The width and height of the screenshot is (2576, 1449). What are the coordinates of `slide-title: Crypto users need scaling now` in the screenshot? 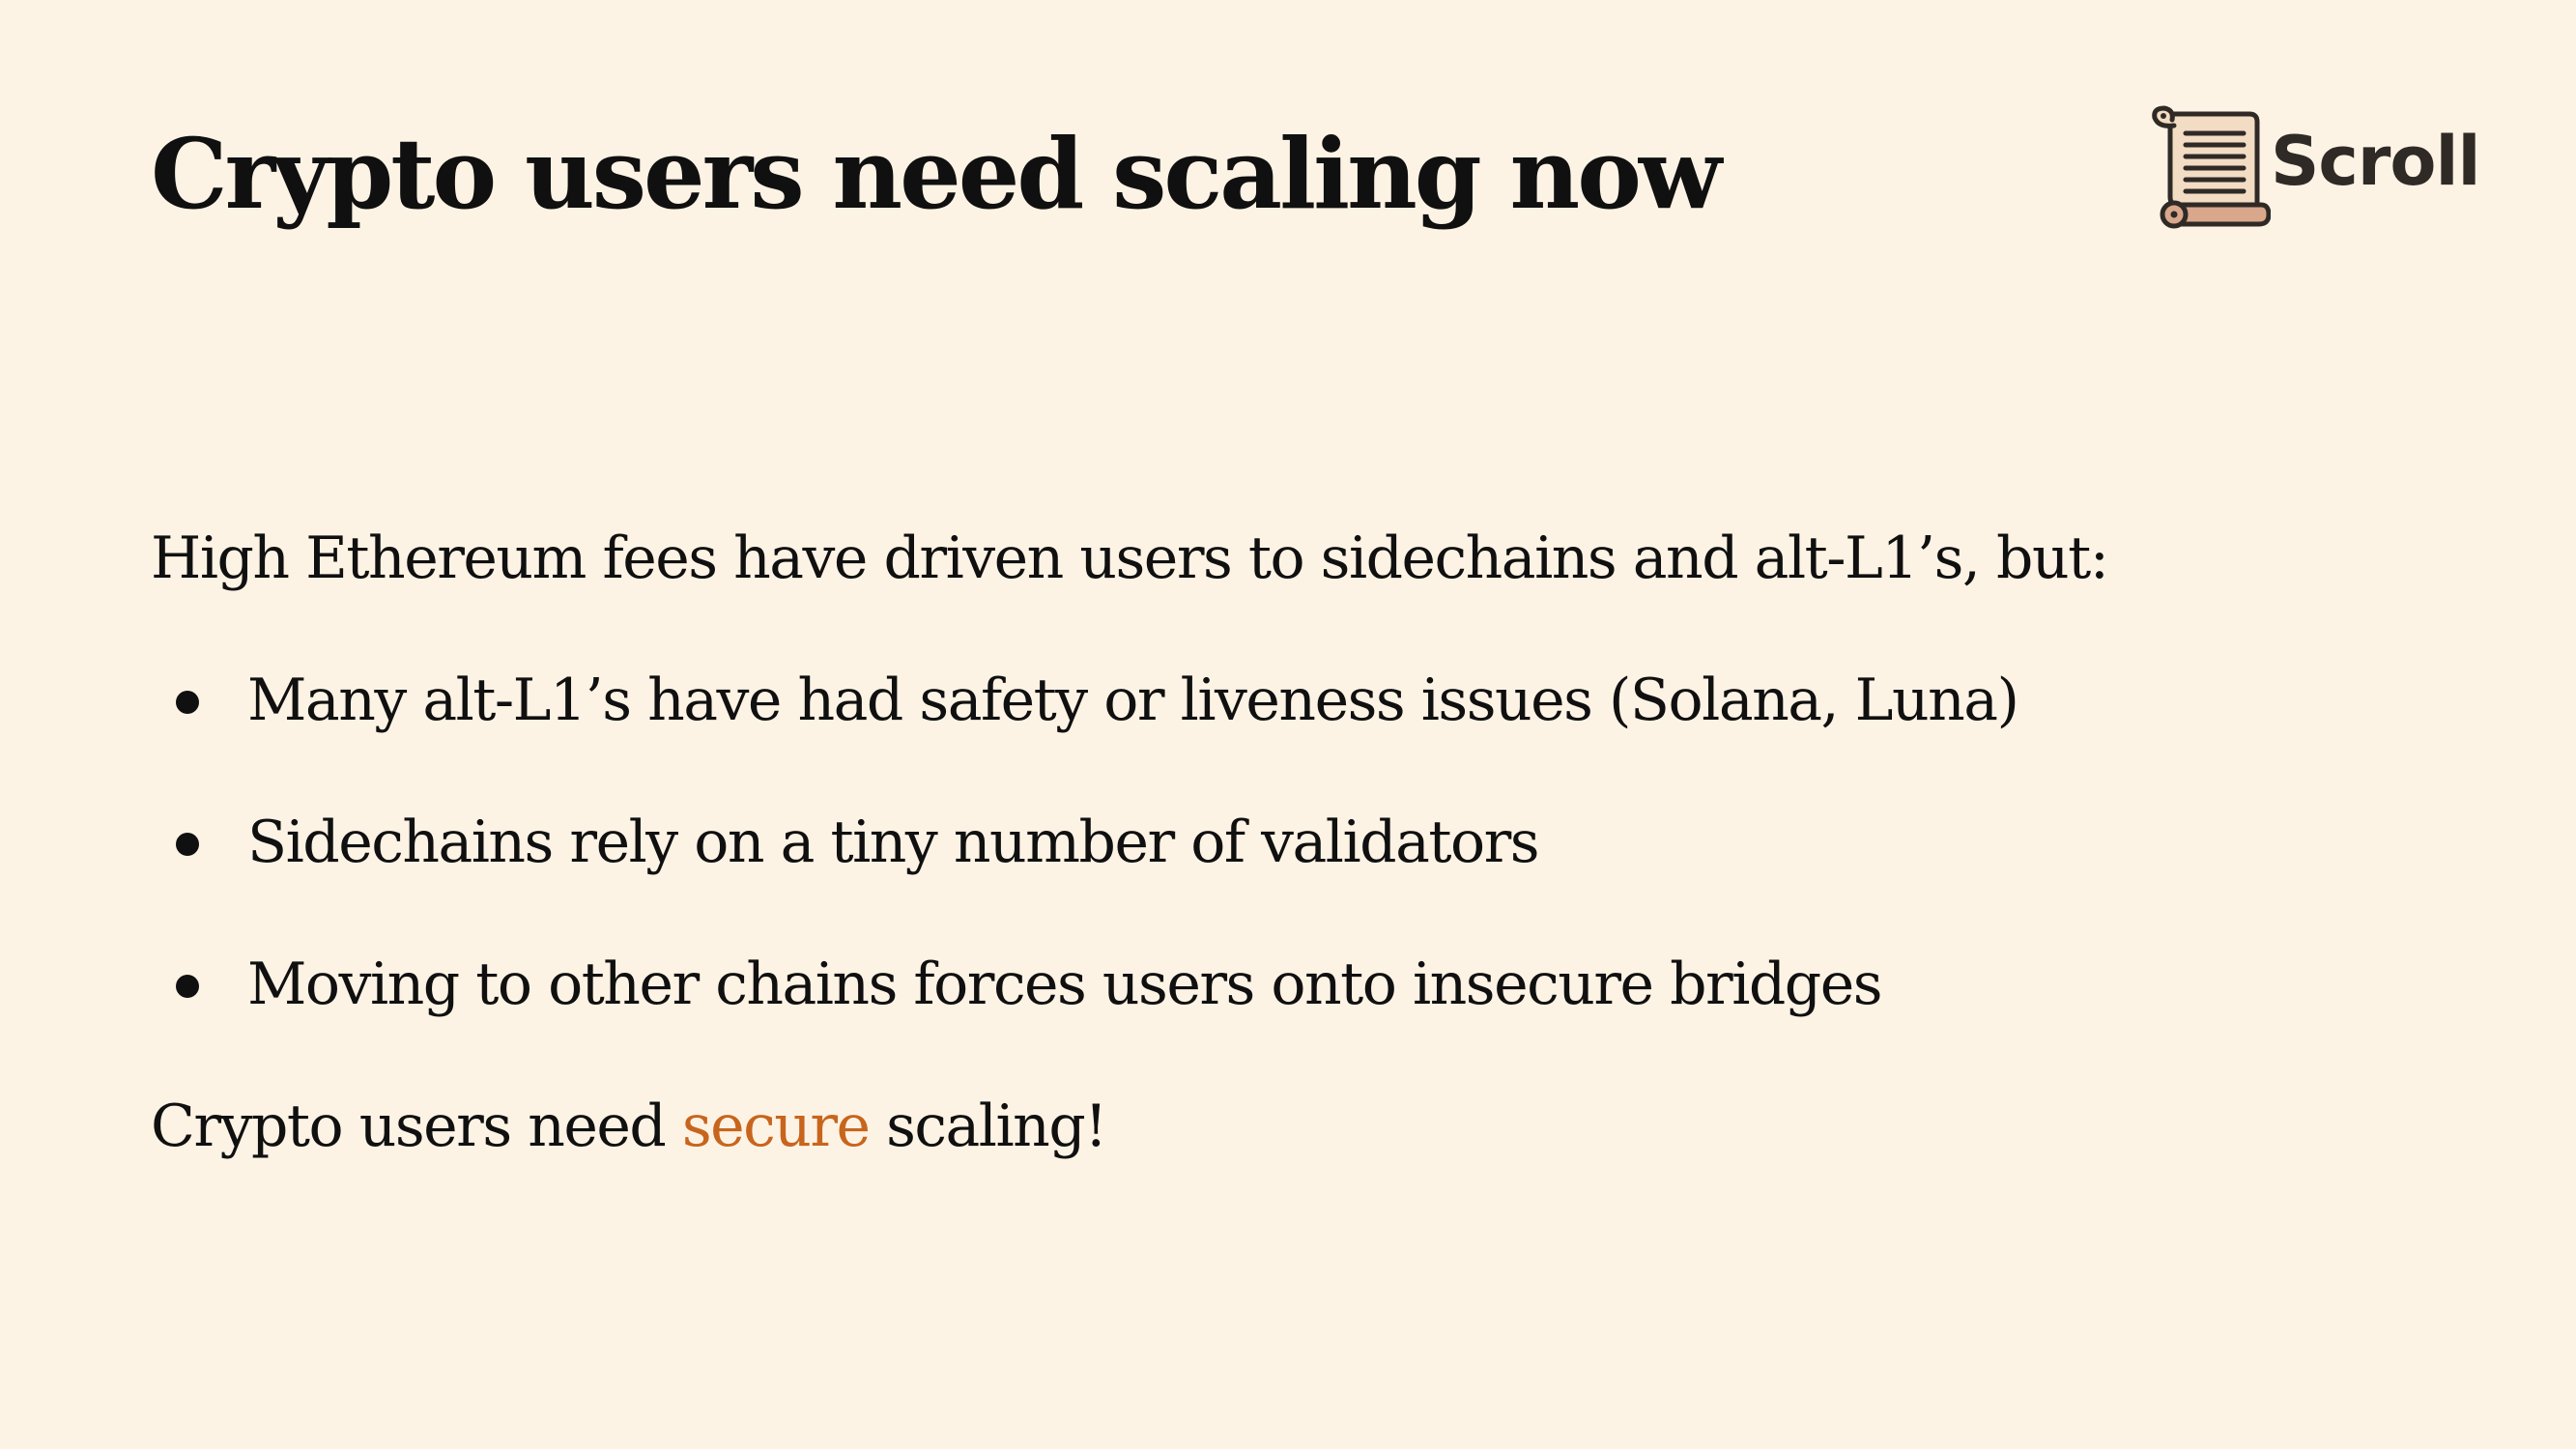 It's located at (937, 174).